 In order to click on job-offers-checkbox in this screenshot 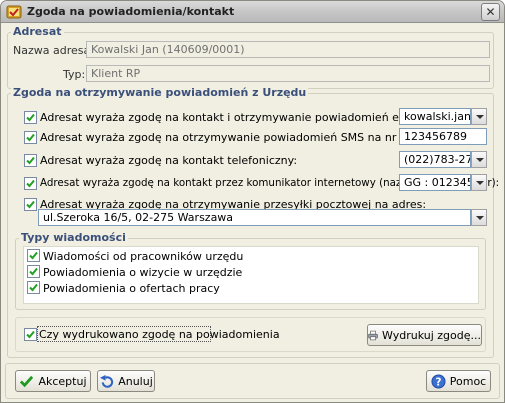, I will do `click(33, 287)`.